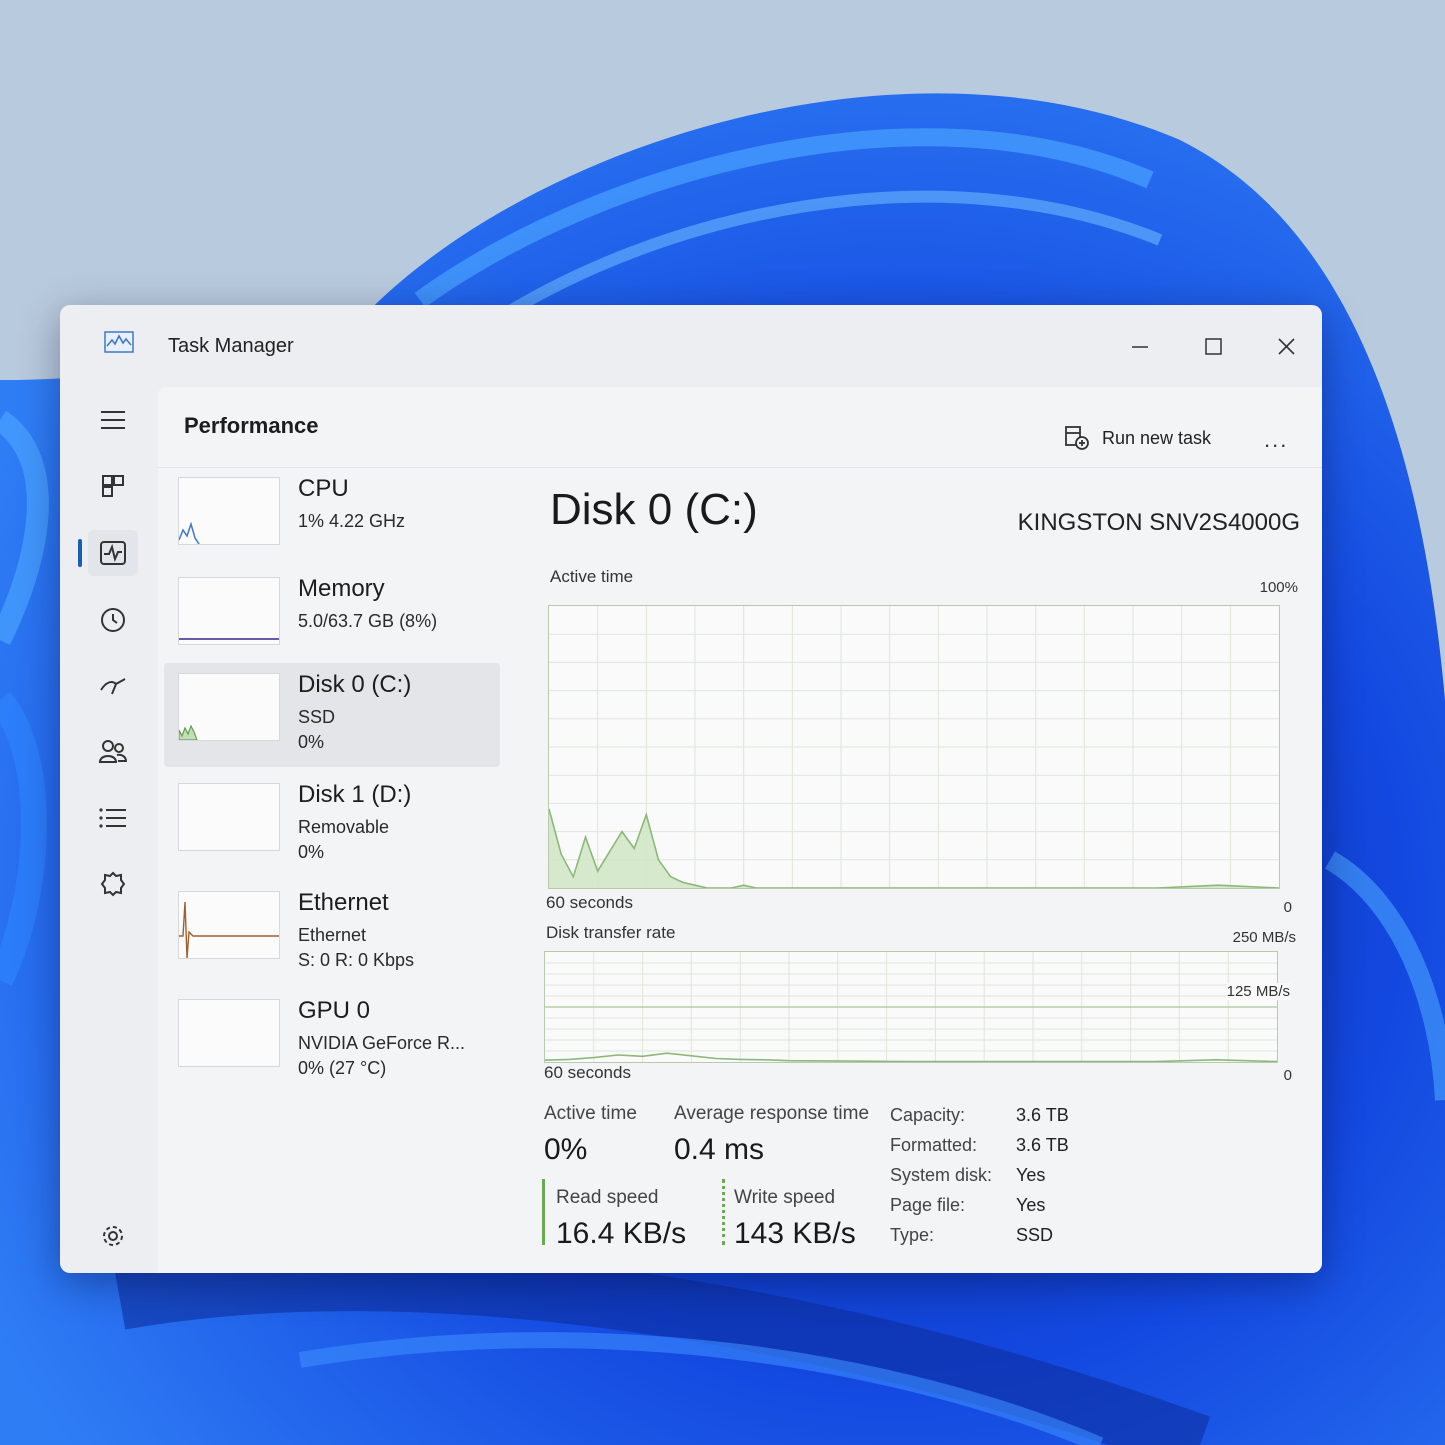 The height and width of the screenshot is (1445, 1445). Describe the element at coordinates (355, 684) in the screenshot. I see `resource-name: Disk 0 (C:)` at that location.